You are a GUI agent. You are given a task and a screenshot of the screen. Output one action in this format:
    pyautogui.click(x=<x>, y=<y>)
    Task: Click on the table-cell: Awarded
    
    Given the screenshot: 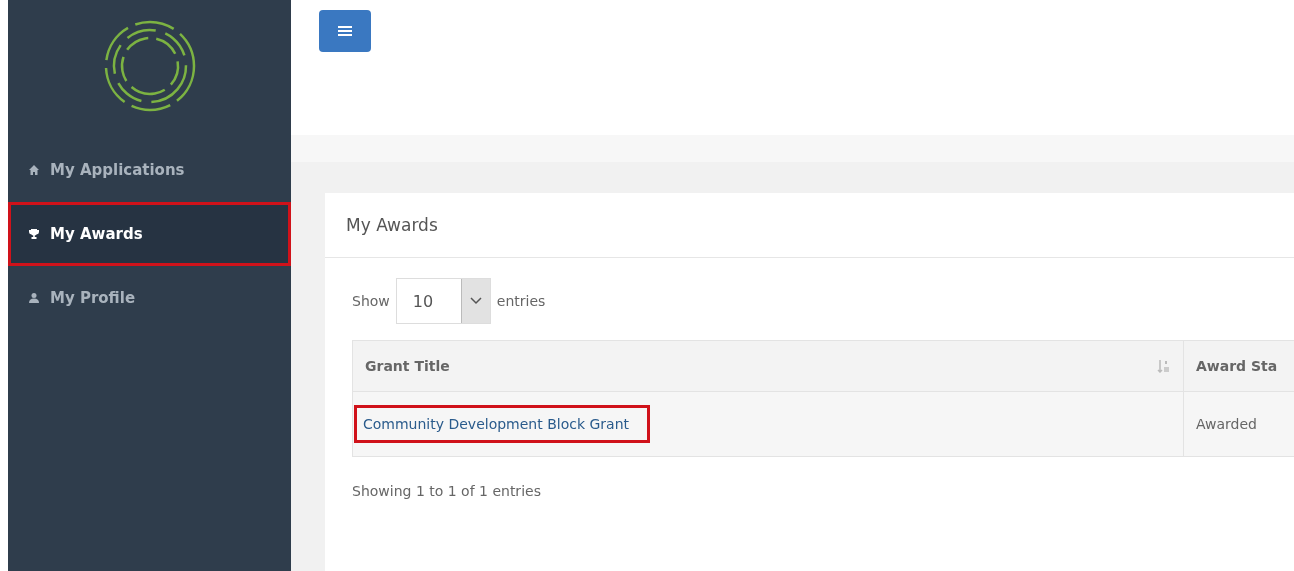 What is the action you would take?
    pyautogui.click(x=1238, y=424)
    